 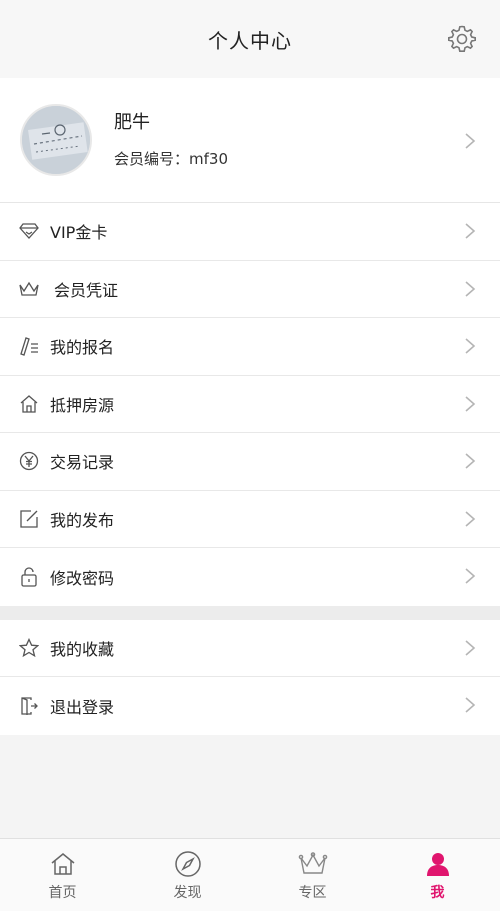 I want to click on star-icon, so click(x=29, y=648).